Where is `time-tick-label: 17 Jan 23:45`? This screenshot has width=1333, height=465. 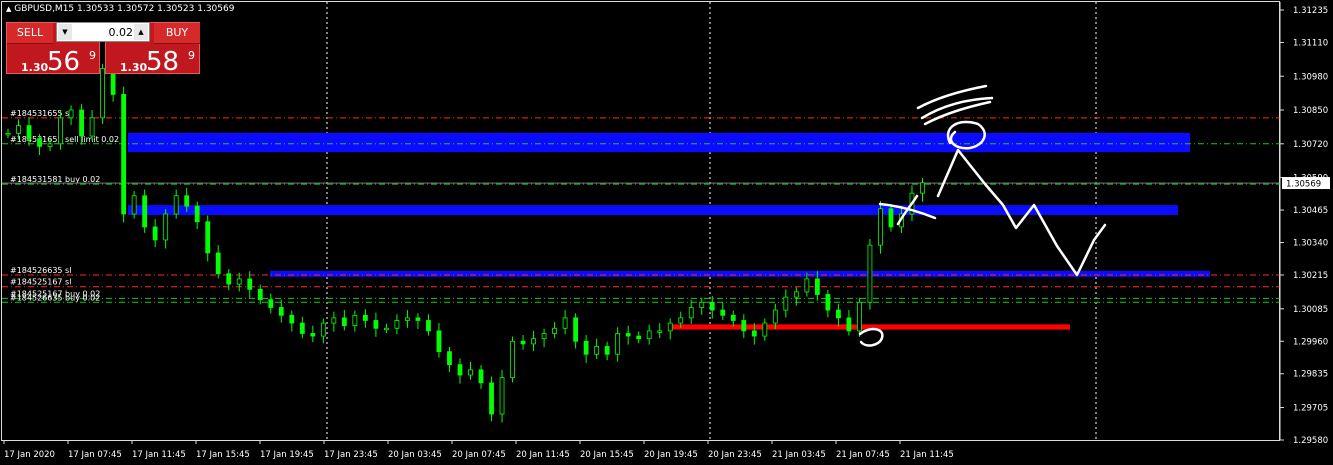
time-tick-label: 17 Jan 23:45 is located at coordinates (351, 455).